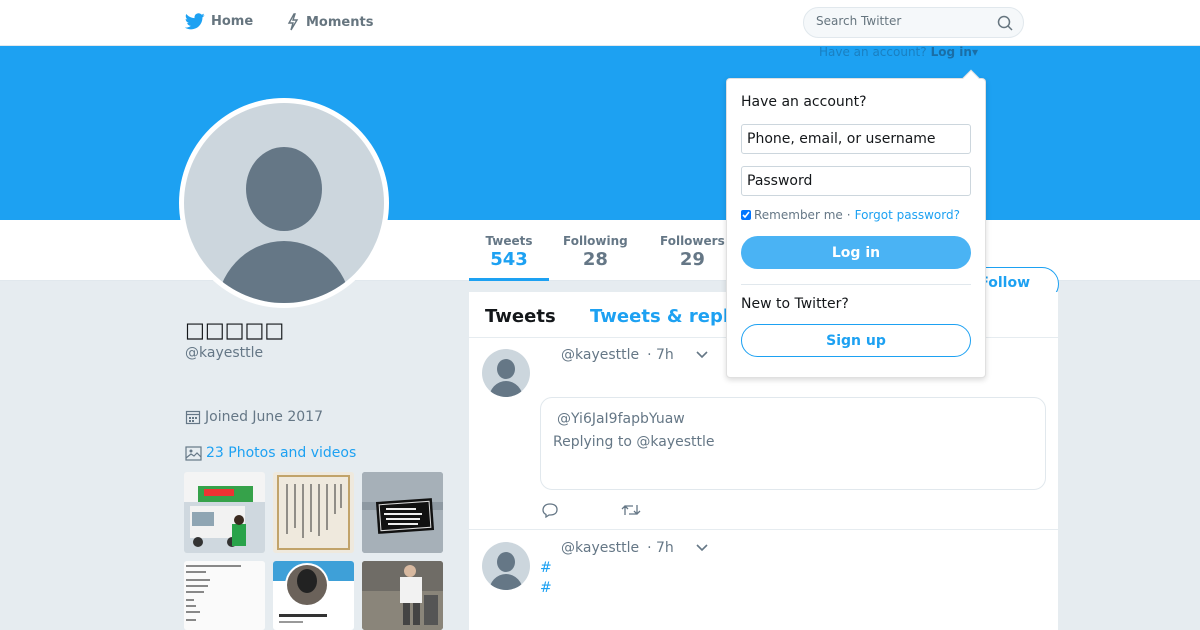 Image resolution: width=1200 pixels, height=630 pixels. What do you see at coordinates (856, 340) in the screenshot?
I see `signup-button: Sign up` at bounding box center [856, 340].